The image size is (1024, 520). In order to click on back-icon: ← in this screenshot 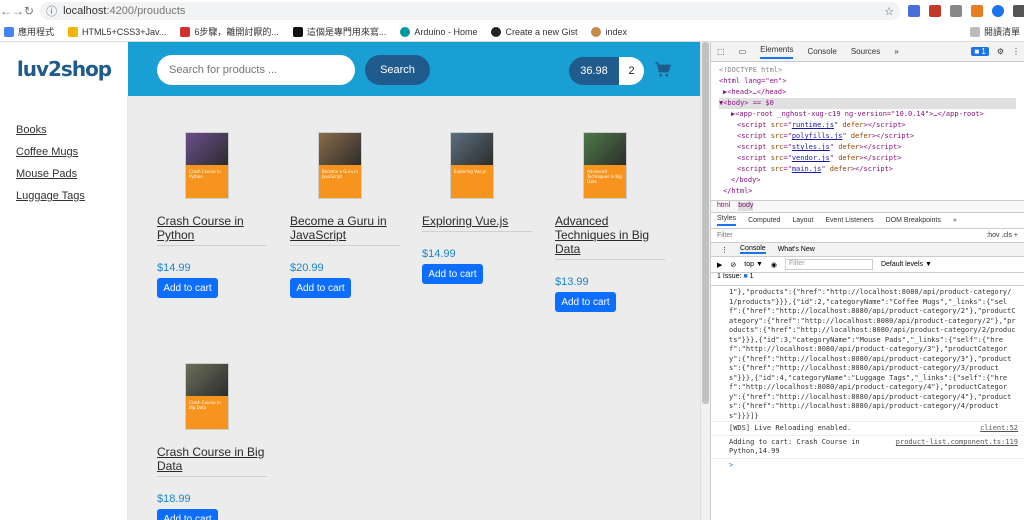, I will do `click(6, 11)`.